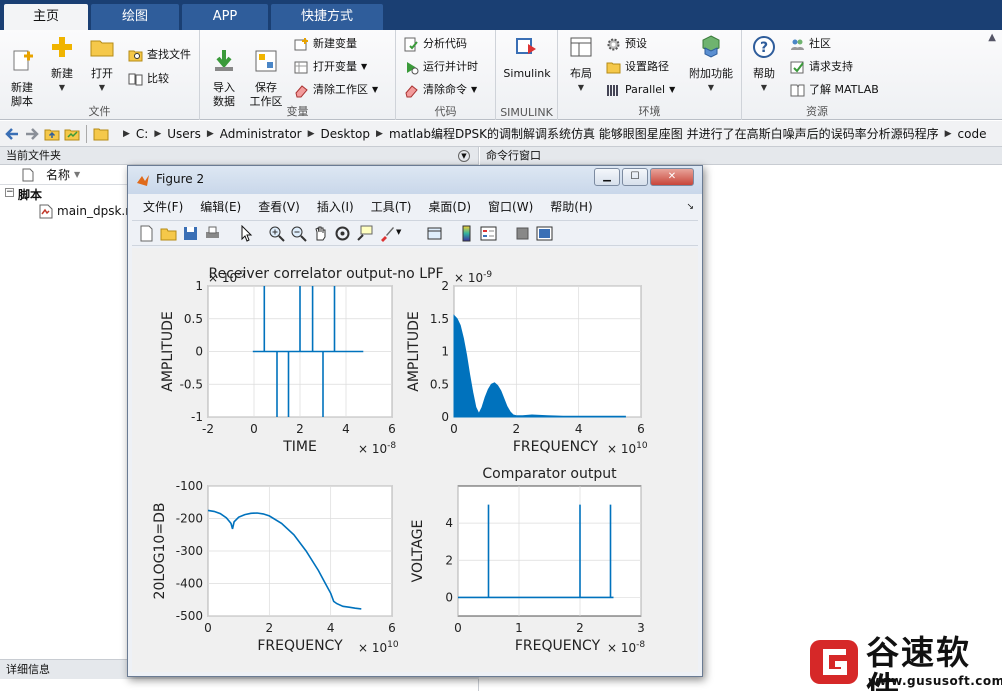  I want to click on clear-workspace-button: 清除工作区 ▼, so click(336, 90).